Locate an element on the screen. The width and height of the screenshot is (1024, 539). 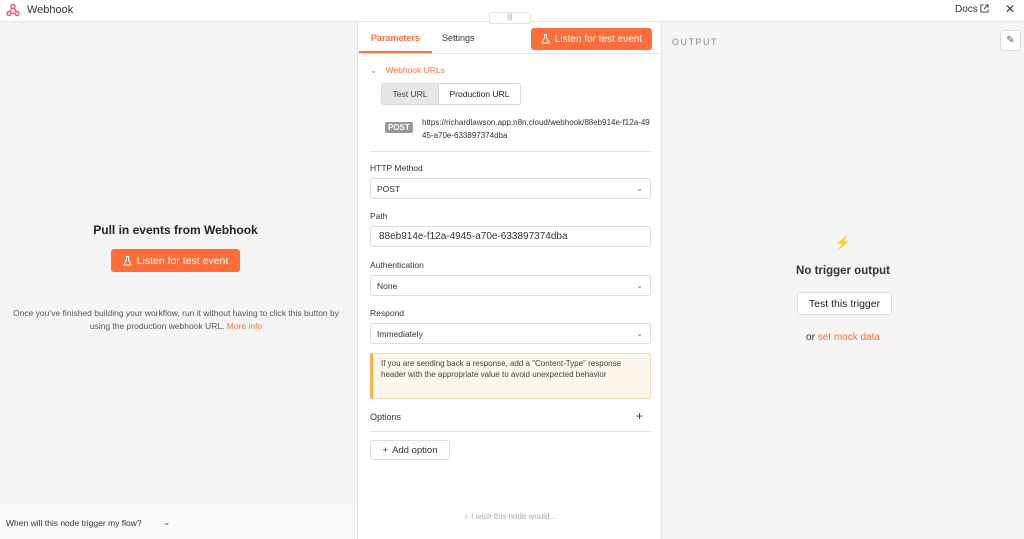
no-output-title: No trigger output is located at coordinates (843, 271).